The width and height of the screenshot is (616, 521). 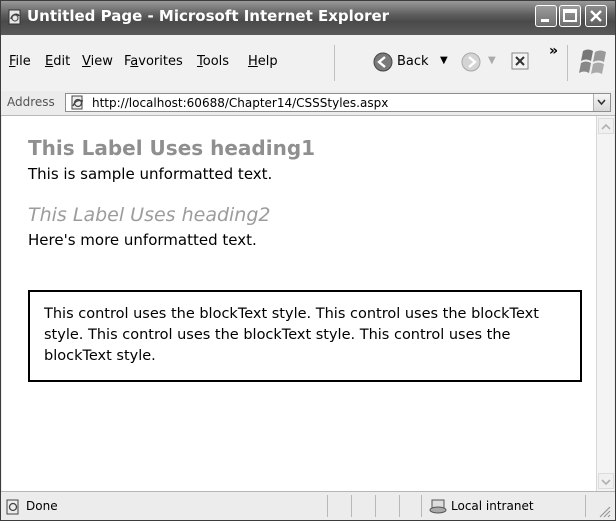 What do you see at coordinates (12, 507) in the screenshot?
I see `page-done-icon` at bounding box center [12, 507].